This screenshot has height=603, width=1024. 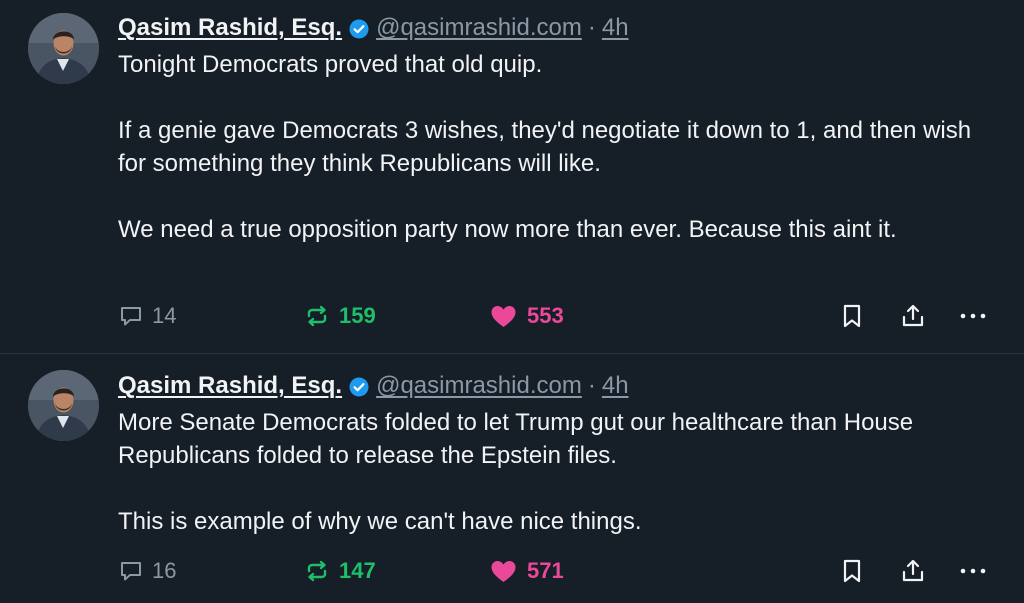 I want to click on post-actions: 14 159 553, so click(x=558, y=316).